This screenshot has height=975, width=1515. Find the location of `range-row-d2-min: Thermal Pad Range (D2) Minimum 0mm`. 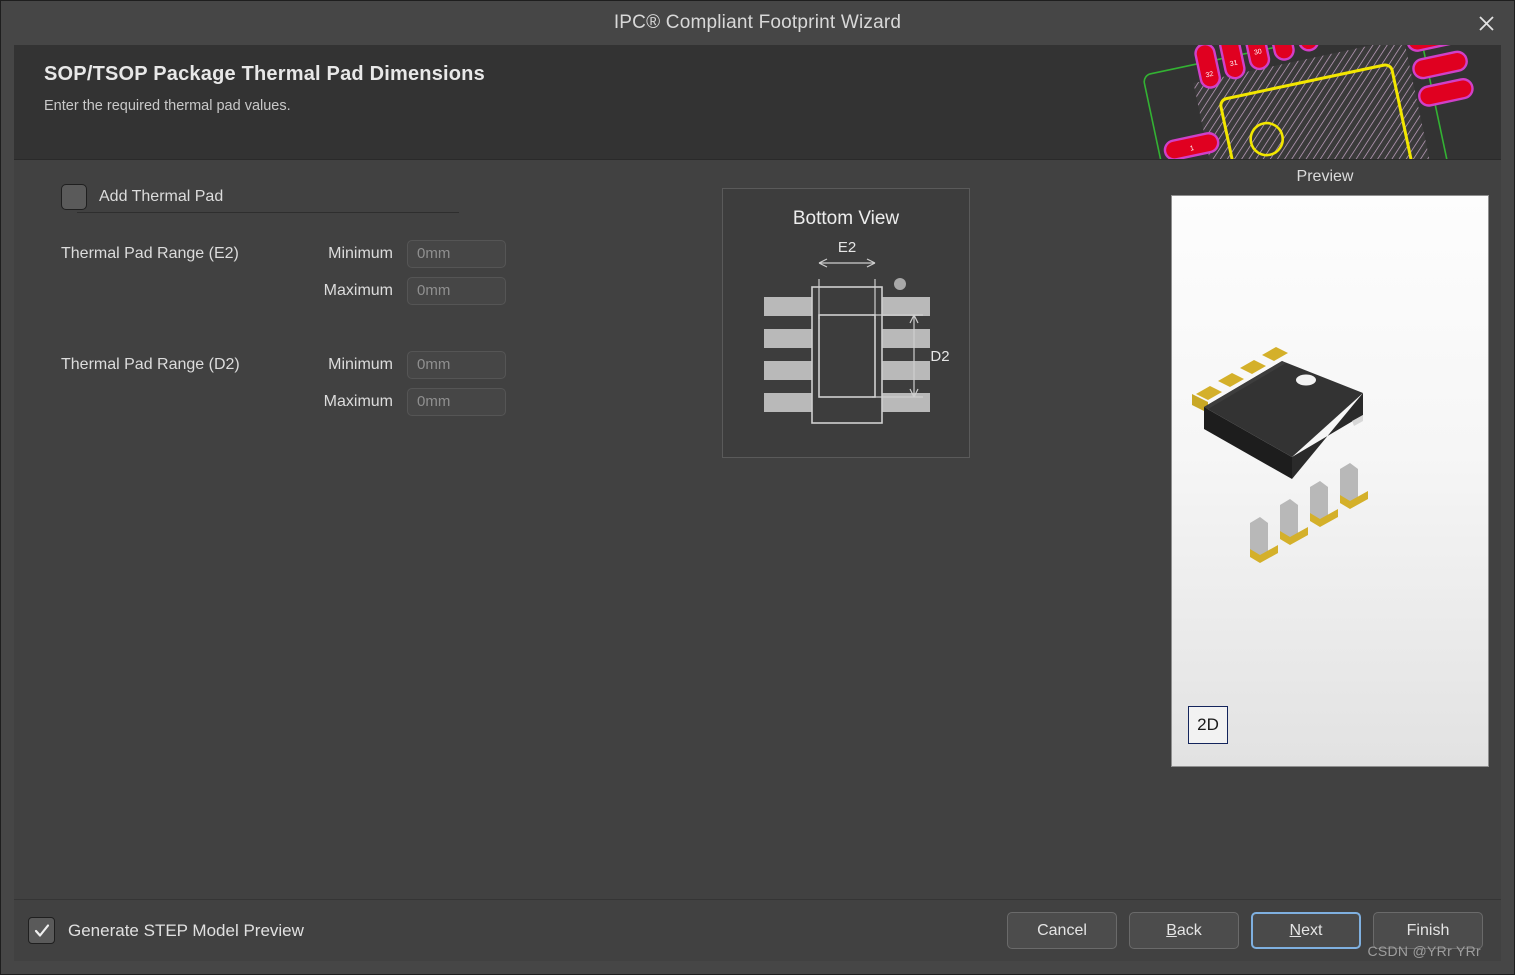

range-row-d2-min: Thermal Pad Range (D2) Minimum 0mm is located at coordinates (371, 364).